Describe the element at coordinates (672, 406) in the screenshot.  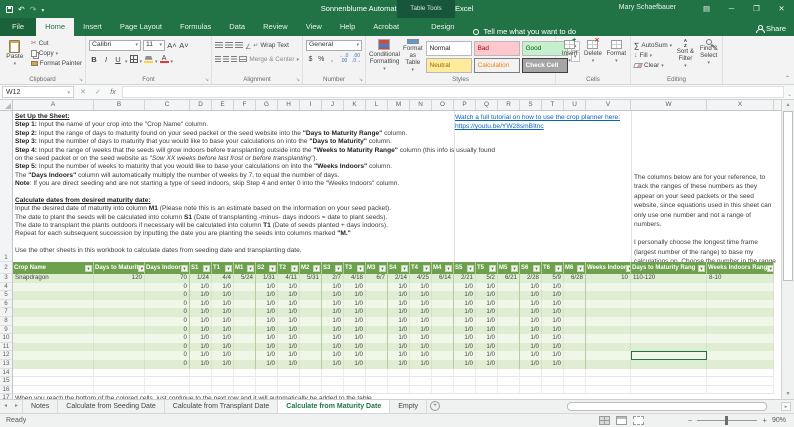
I see `horizontal-scrollbar` at that location.